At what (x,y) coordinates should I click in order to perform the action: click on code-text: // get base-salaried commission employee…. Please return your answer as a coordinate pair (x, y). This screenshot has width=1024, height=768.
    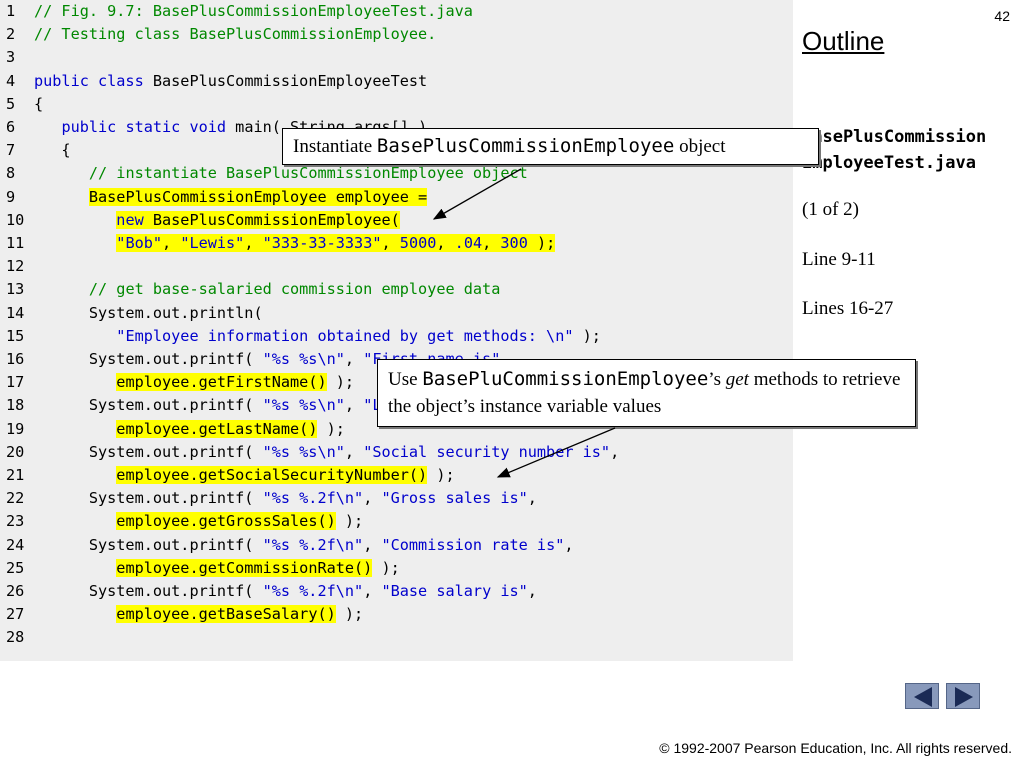
    Looking at the image, I should click on (267, 289).